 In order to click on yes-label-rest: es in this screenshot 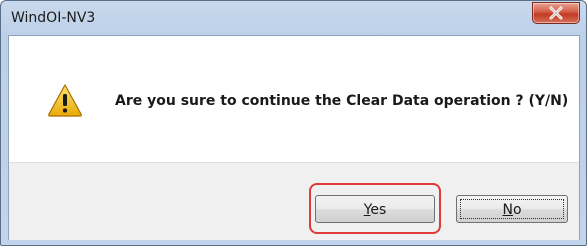, I will do `click(378, 210)`.